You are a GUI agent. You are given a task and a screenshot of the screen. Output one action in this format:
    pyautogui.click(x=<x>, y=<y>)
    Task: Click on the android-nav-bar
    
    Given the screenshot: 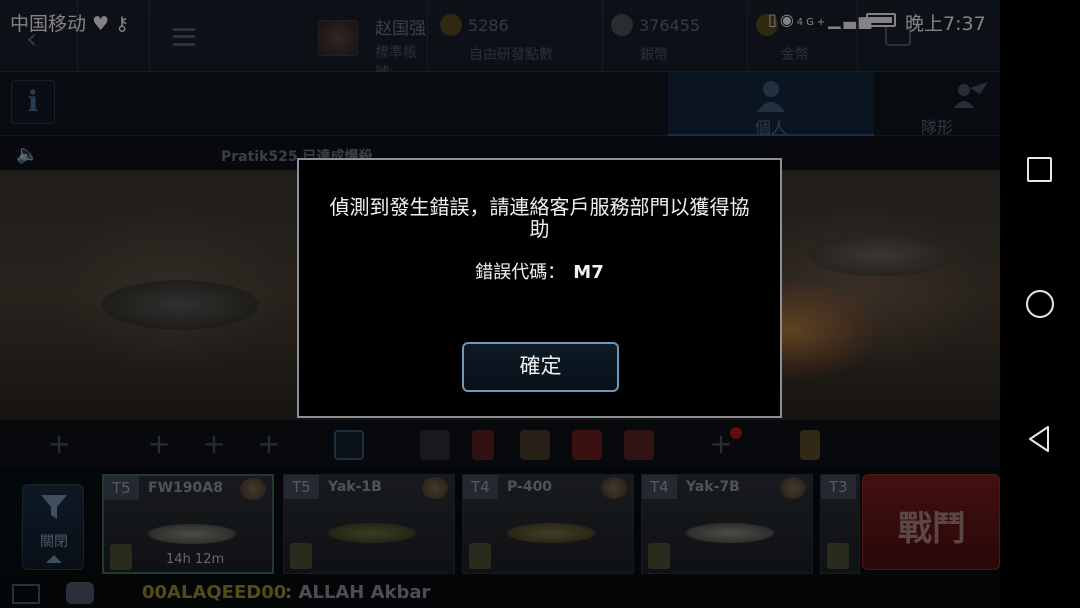 What is the action you would take?
    pyautogui.click(x=1040, y=304)
    